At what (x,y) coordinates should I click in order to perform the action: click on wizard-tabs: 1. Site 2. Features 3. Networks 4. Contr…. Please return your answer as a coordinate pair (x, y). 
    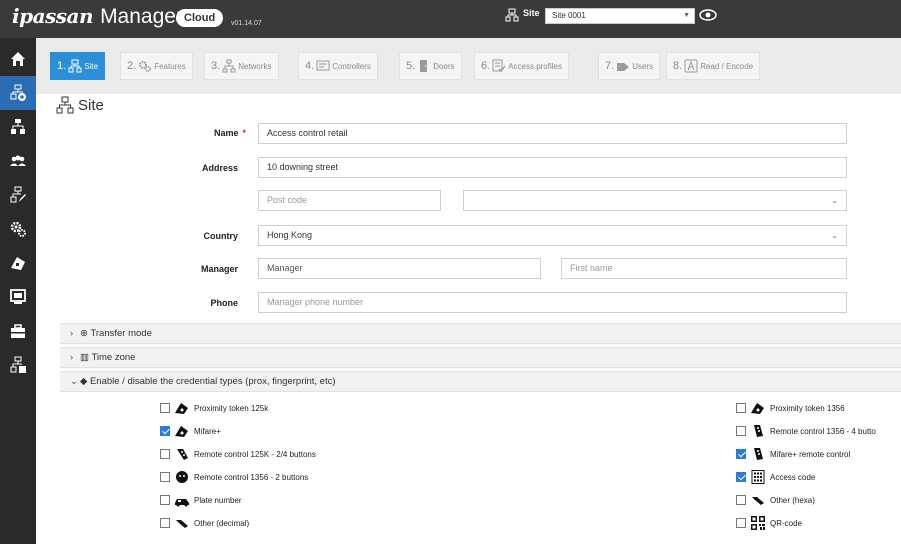
    Looking at the image, I should click on (468, 66).